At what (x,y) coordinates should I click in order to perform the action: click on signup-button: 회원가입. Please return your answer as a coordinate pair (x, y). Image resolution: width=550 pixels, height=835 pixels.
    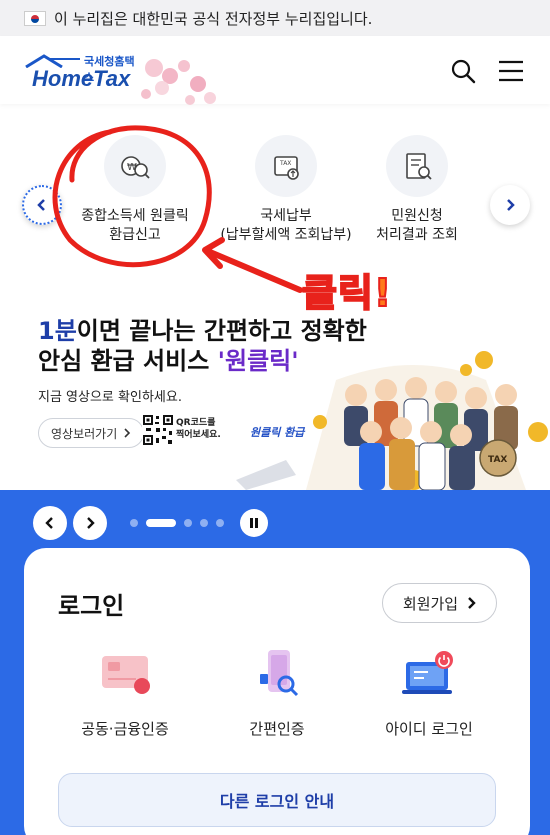
    Looking at the image, I should click on (439, 603).